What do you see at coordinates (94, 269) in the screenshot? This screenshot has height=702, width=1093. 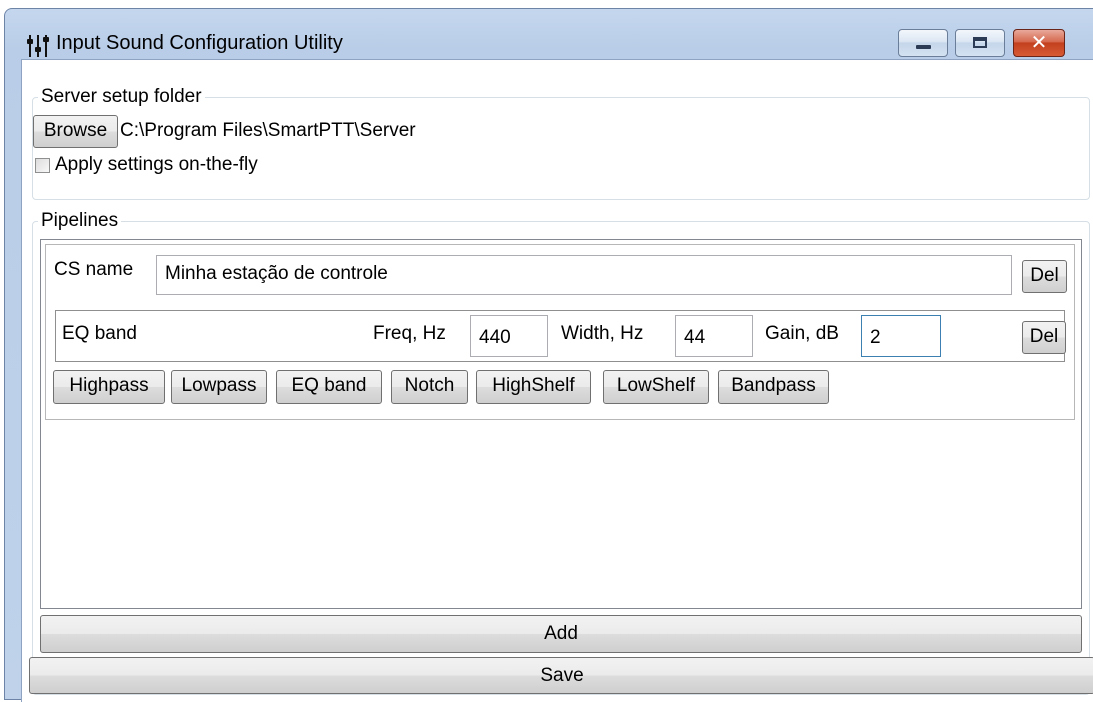 I see `cs-name-label: CS name` at bounding box center [94, 269].